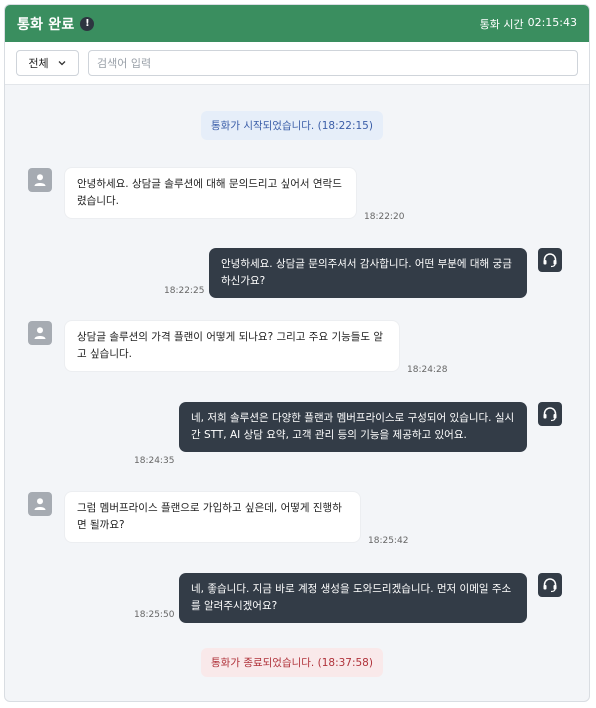 This screenshot has width=596, height=708. I want to click on call-duration: 통화 시간 02:15:43, so click(528, 24).